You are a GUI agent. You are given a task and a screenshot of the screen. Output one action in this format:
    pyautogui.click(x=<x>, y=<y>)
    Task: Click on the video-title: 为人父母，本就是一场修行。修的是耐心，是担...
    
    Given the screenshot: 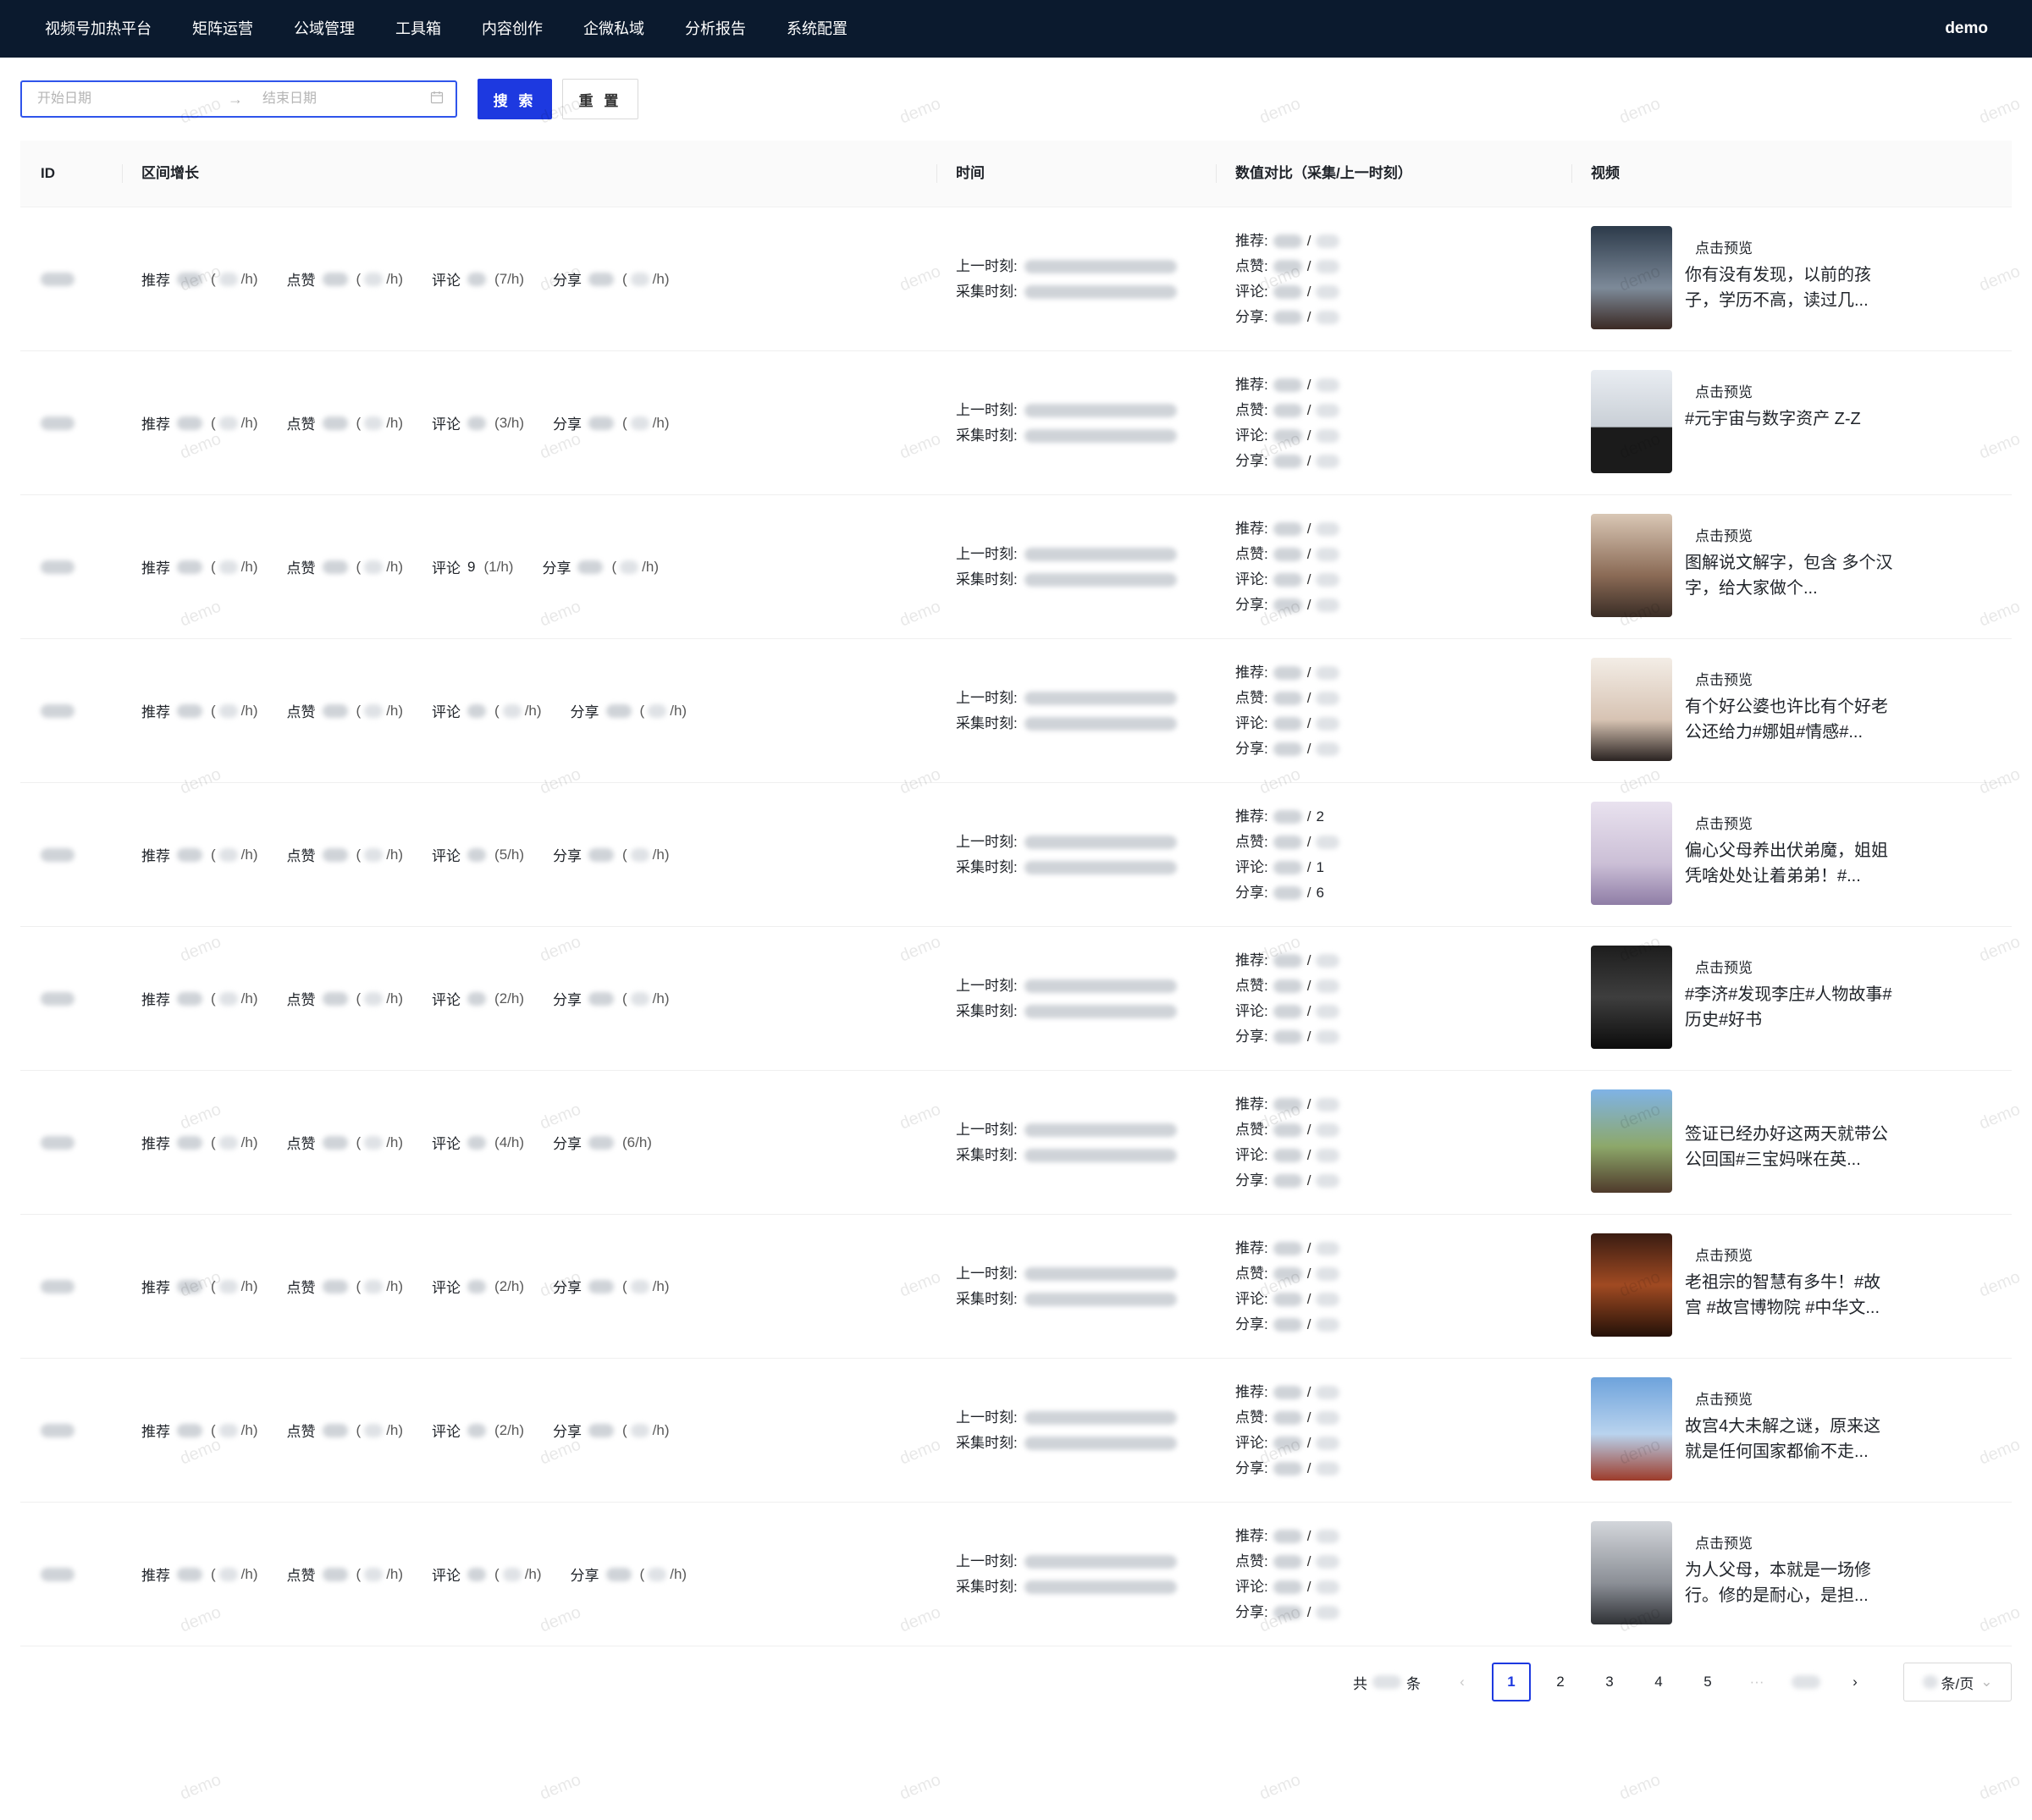 What is the action you would take?
    pyautogui.click(x=1778, y=1583)
    